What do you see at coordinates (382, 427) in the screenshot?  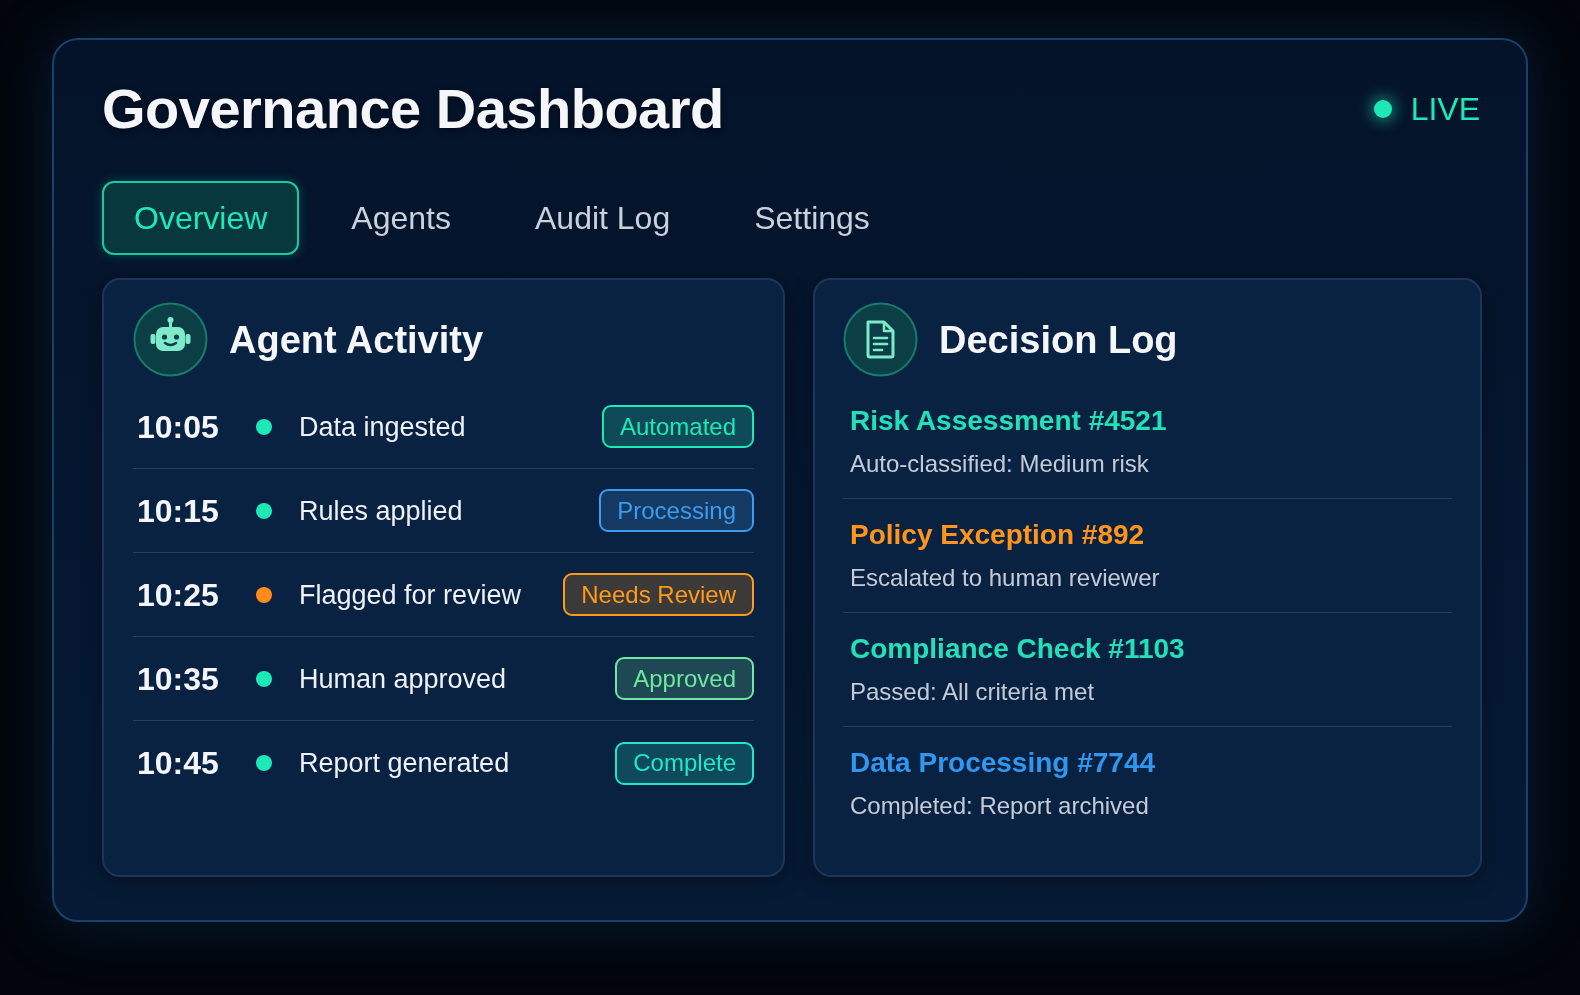 I see `event-label: Data ingested` at bounding box center [382, 427].